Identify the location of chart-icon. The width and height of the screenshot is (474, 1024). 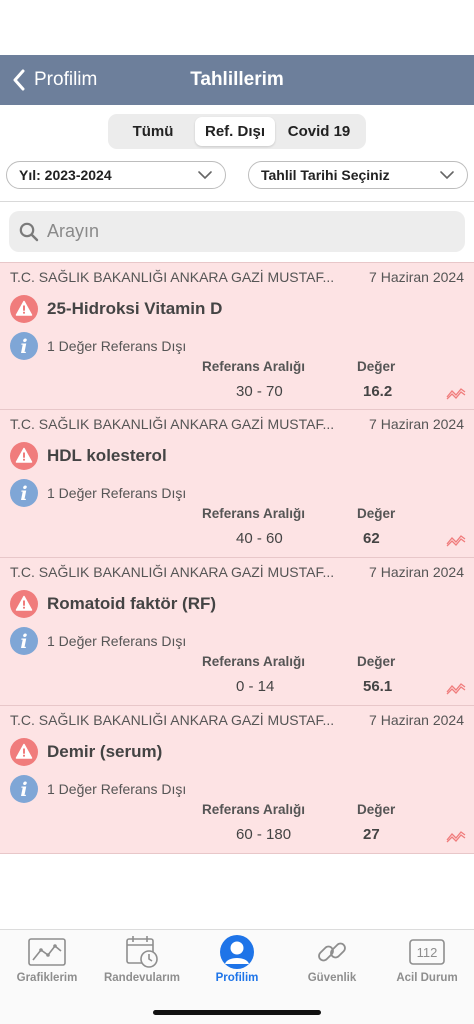
(47, 952).